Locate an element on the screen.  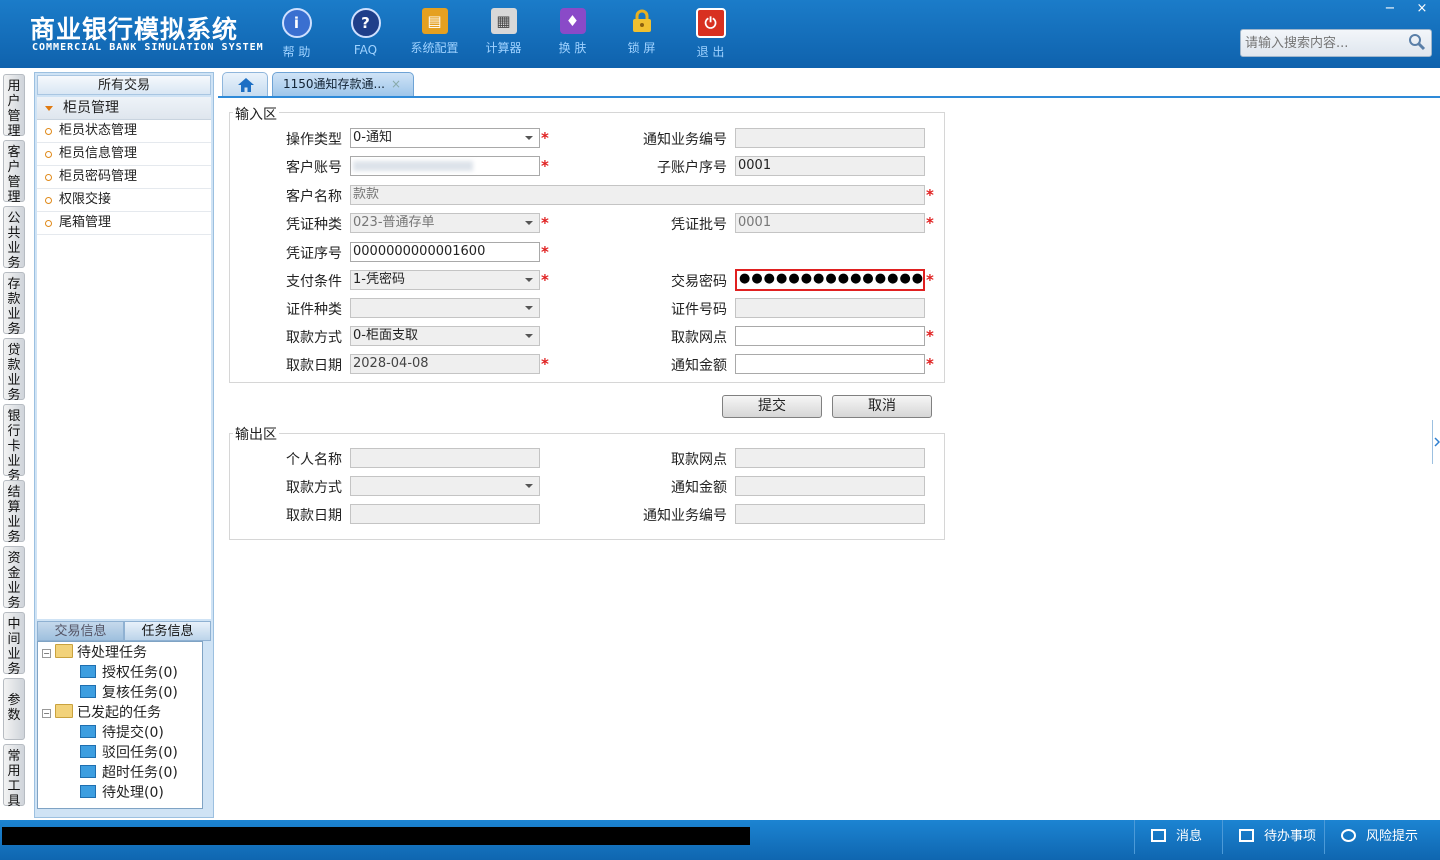
vtab-deposit-business: 存款业务 is located at coordinates (14, 304).